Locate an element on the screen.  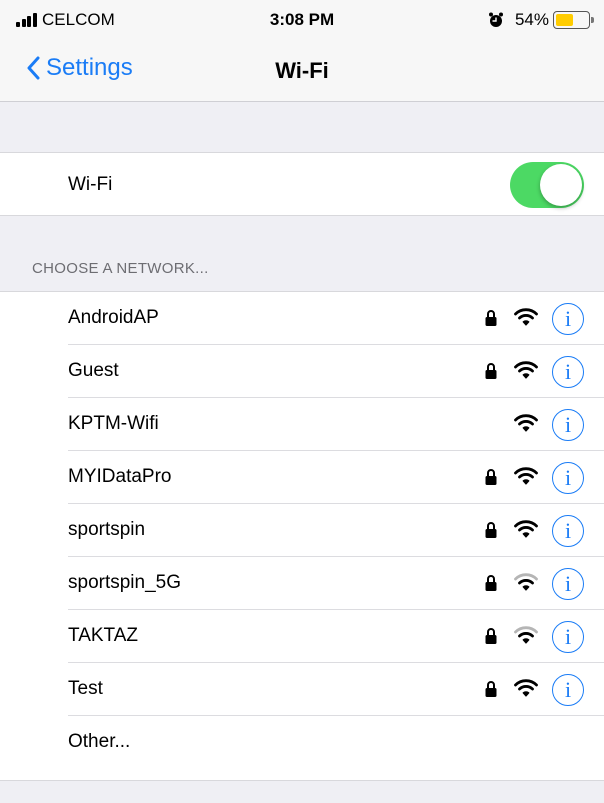
network-row: Guest i is located at coordinates (302, 371).